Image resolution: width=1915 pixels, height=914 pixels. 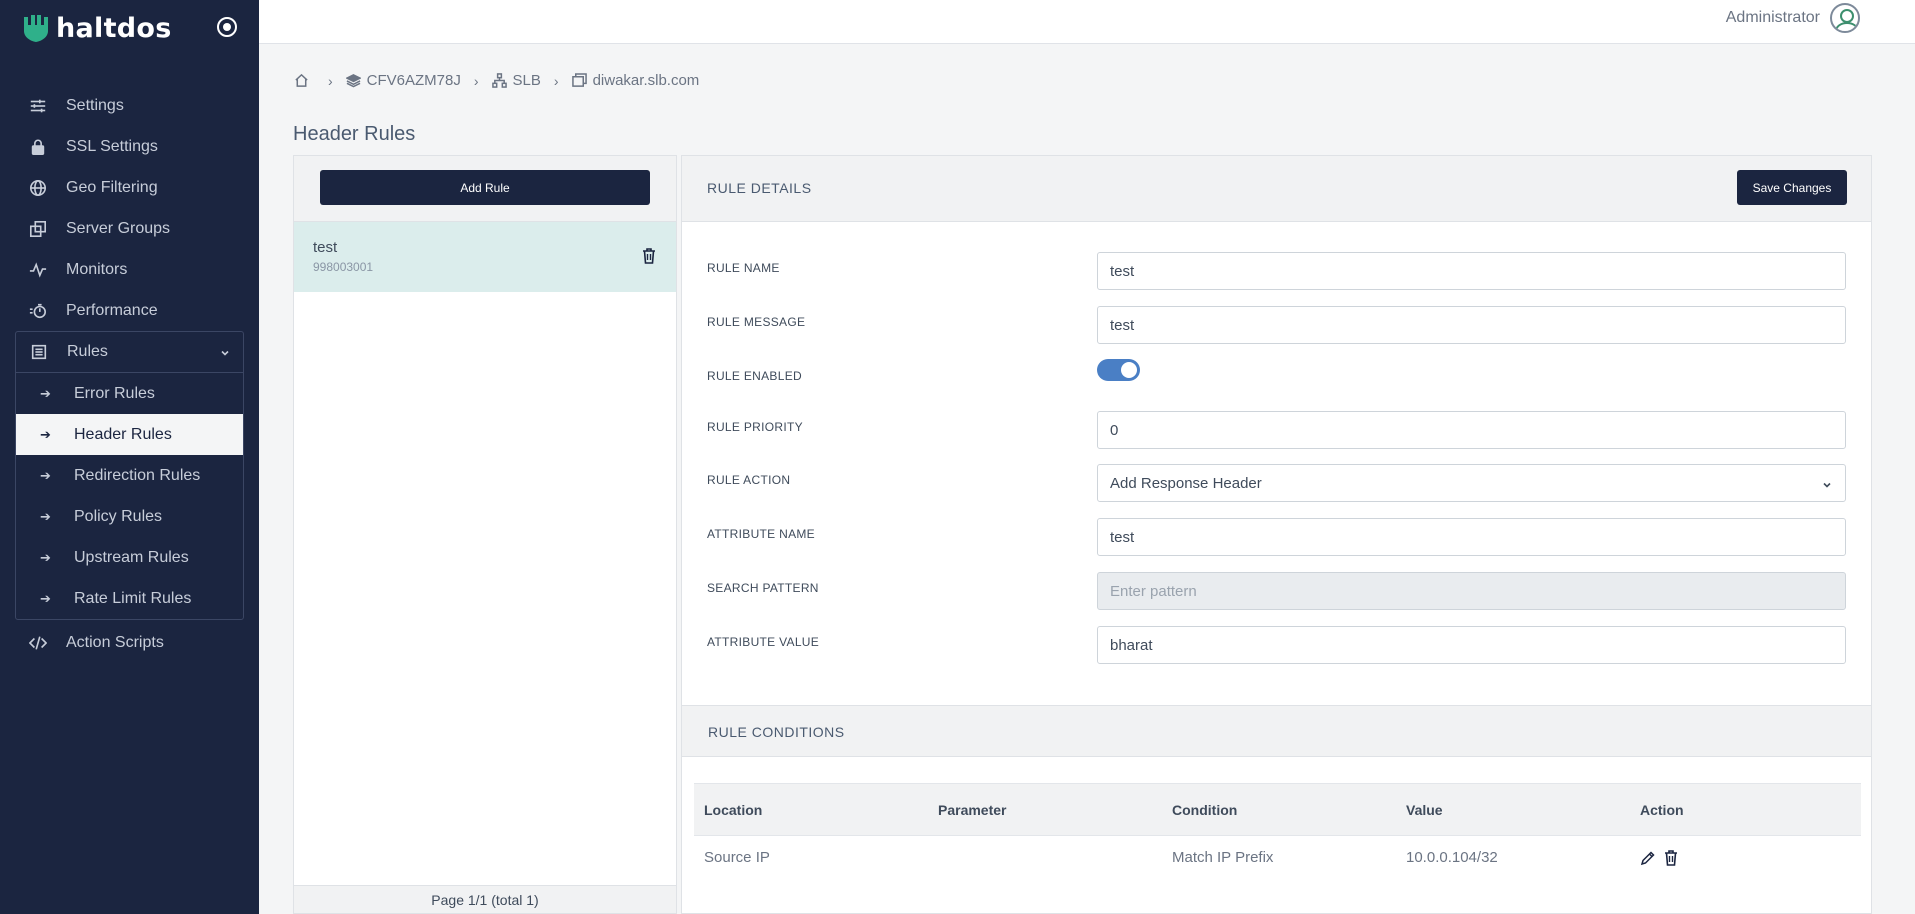 I want to click on breadcrumb-home, so click(x=304, y=80).